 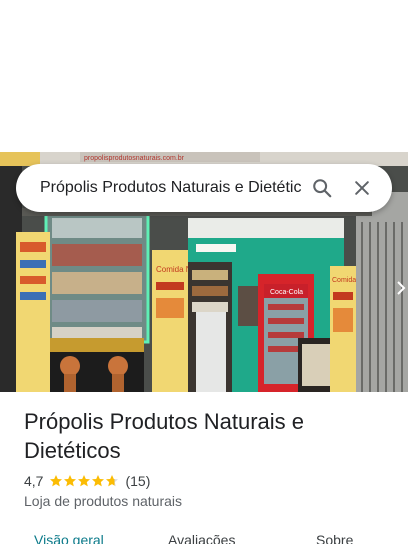 I want to click on place-title: Própolis Produtos Naturais e Dietéticos, so click(x=164, y=436).